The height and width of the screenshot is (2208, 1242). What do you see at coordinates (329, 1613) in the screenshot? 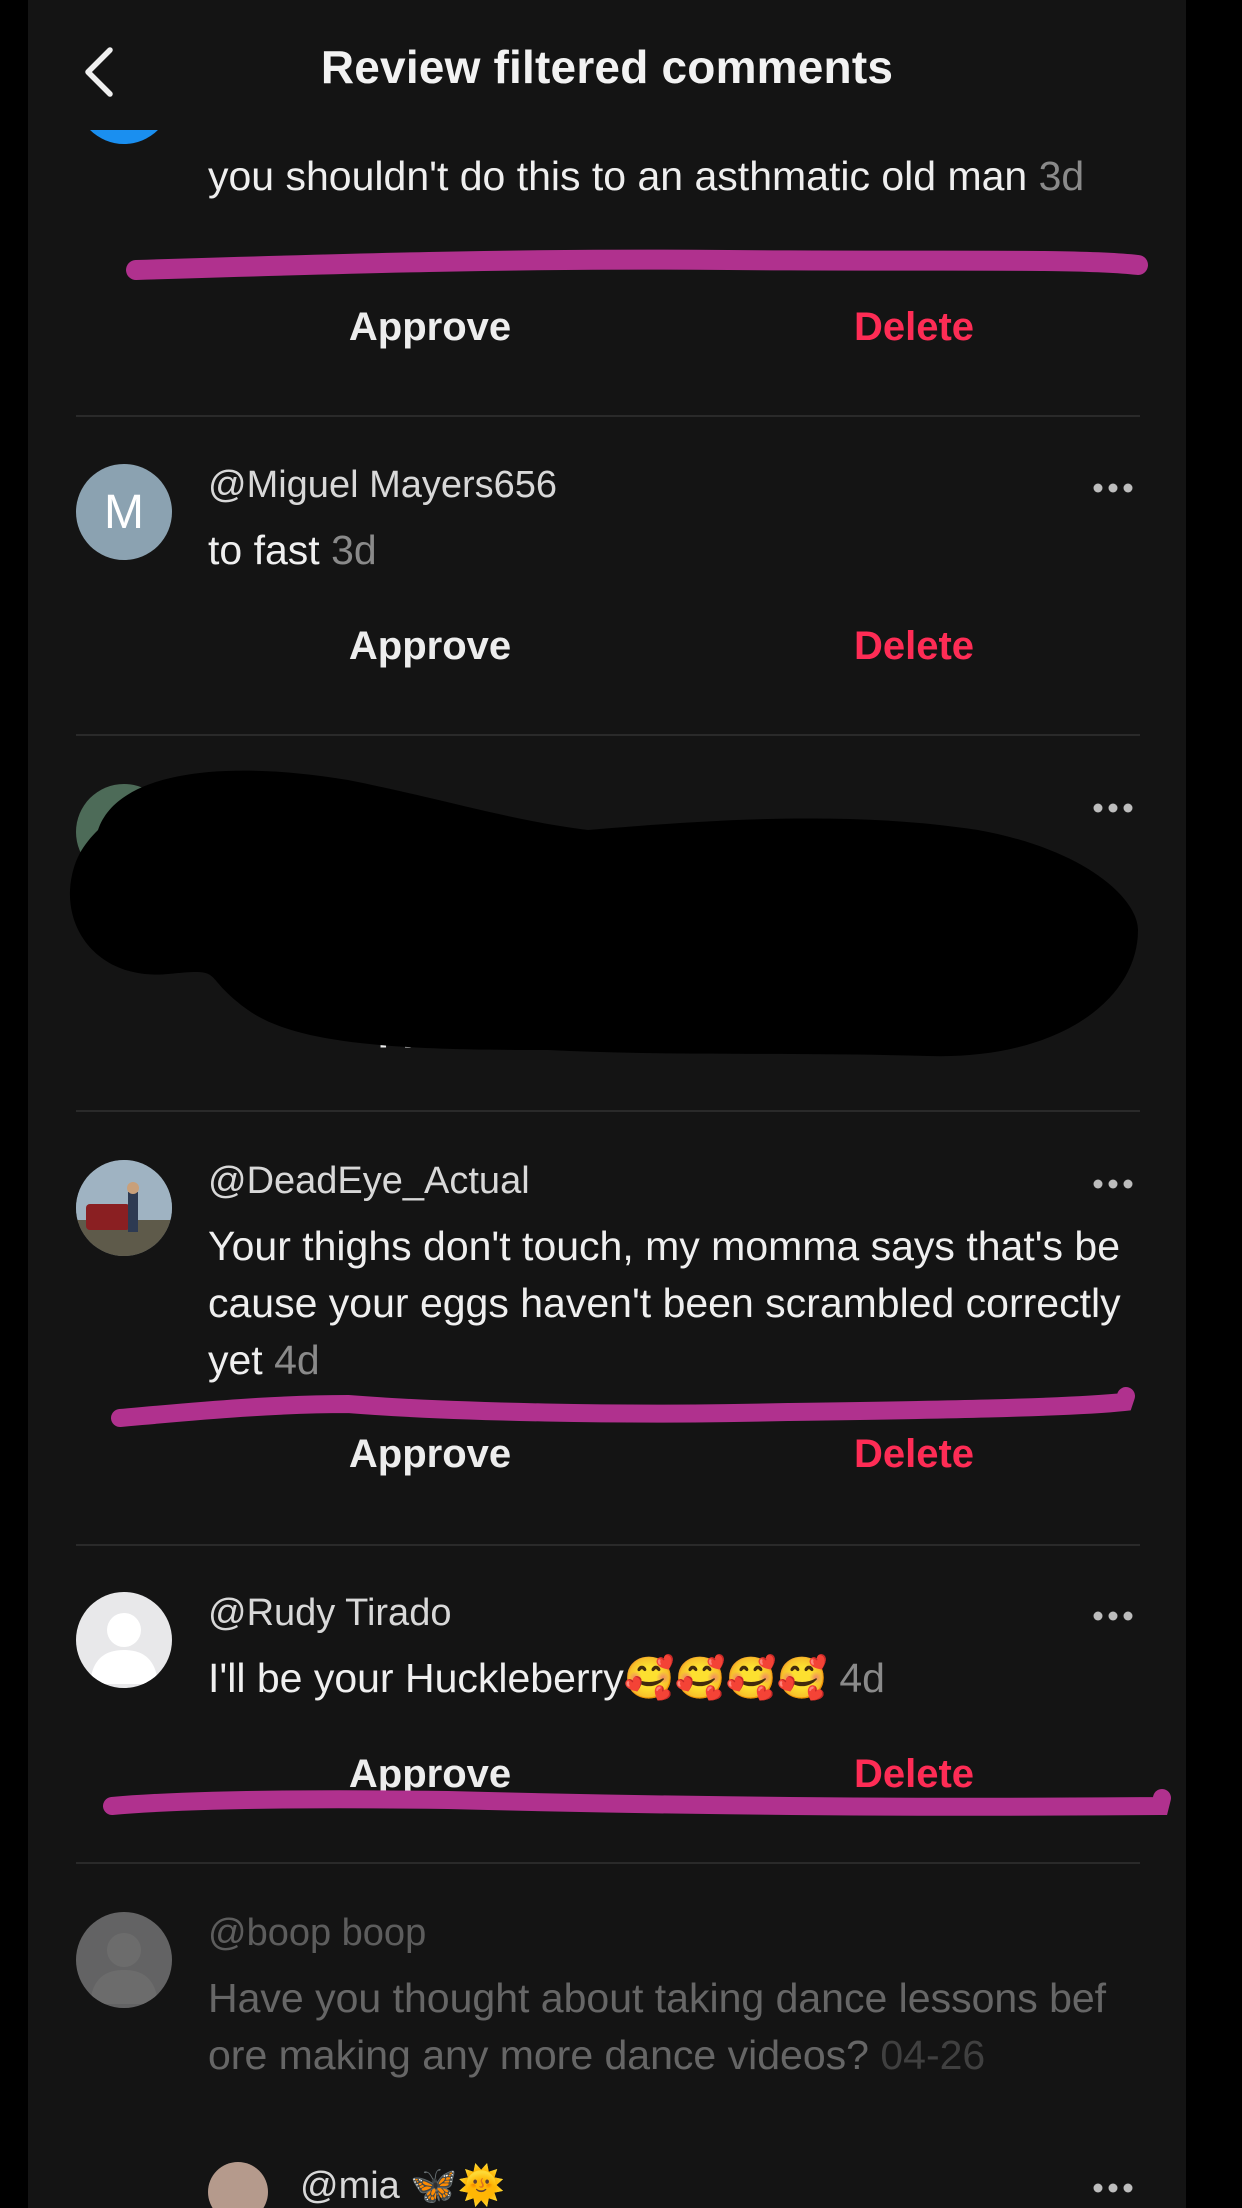
I see `comment-username: @Rudy Tirado` at bounding box center [329, 1613].